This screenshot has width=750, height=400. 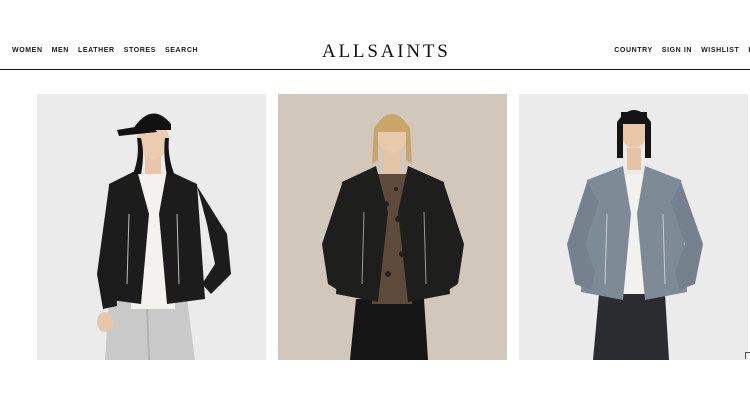 I want to click on nav-country: COUNTRY, so click(x=633, y=50).